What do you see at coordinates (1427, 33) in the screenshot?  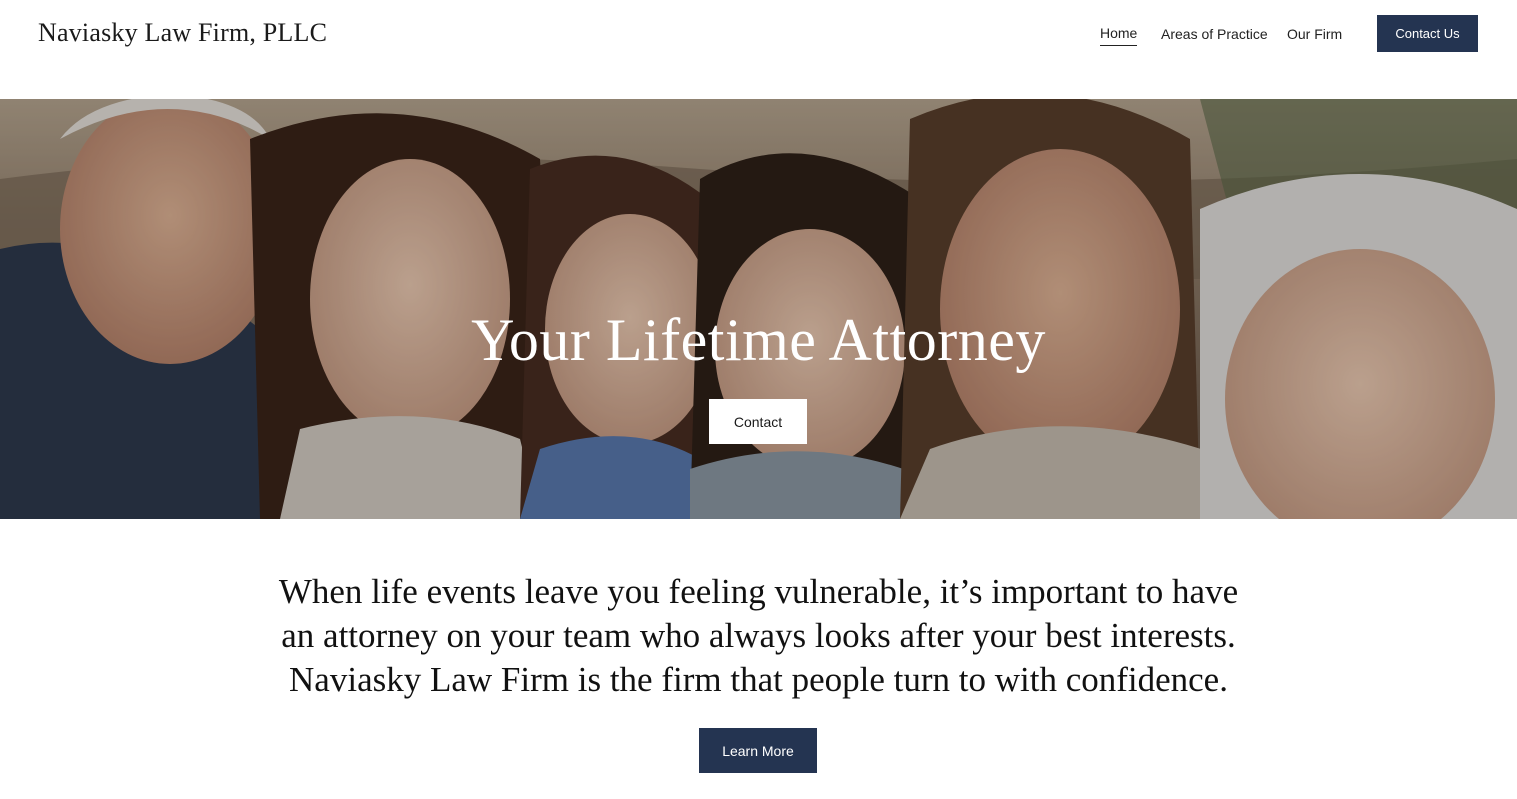 I see `contact-us-button: Contact Us` at bounding box center [1427, 33].